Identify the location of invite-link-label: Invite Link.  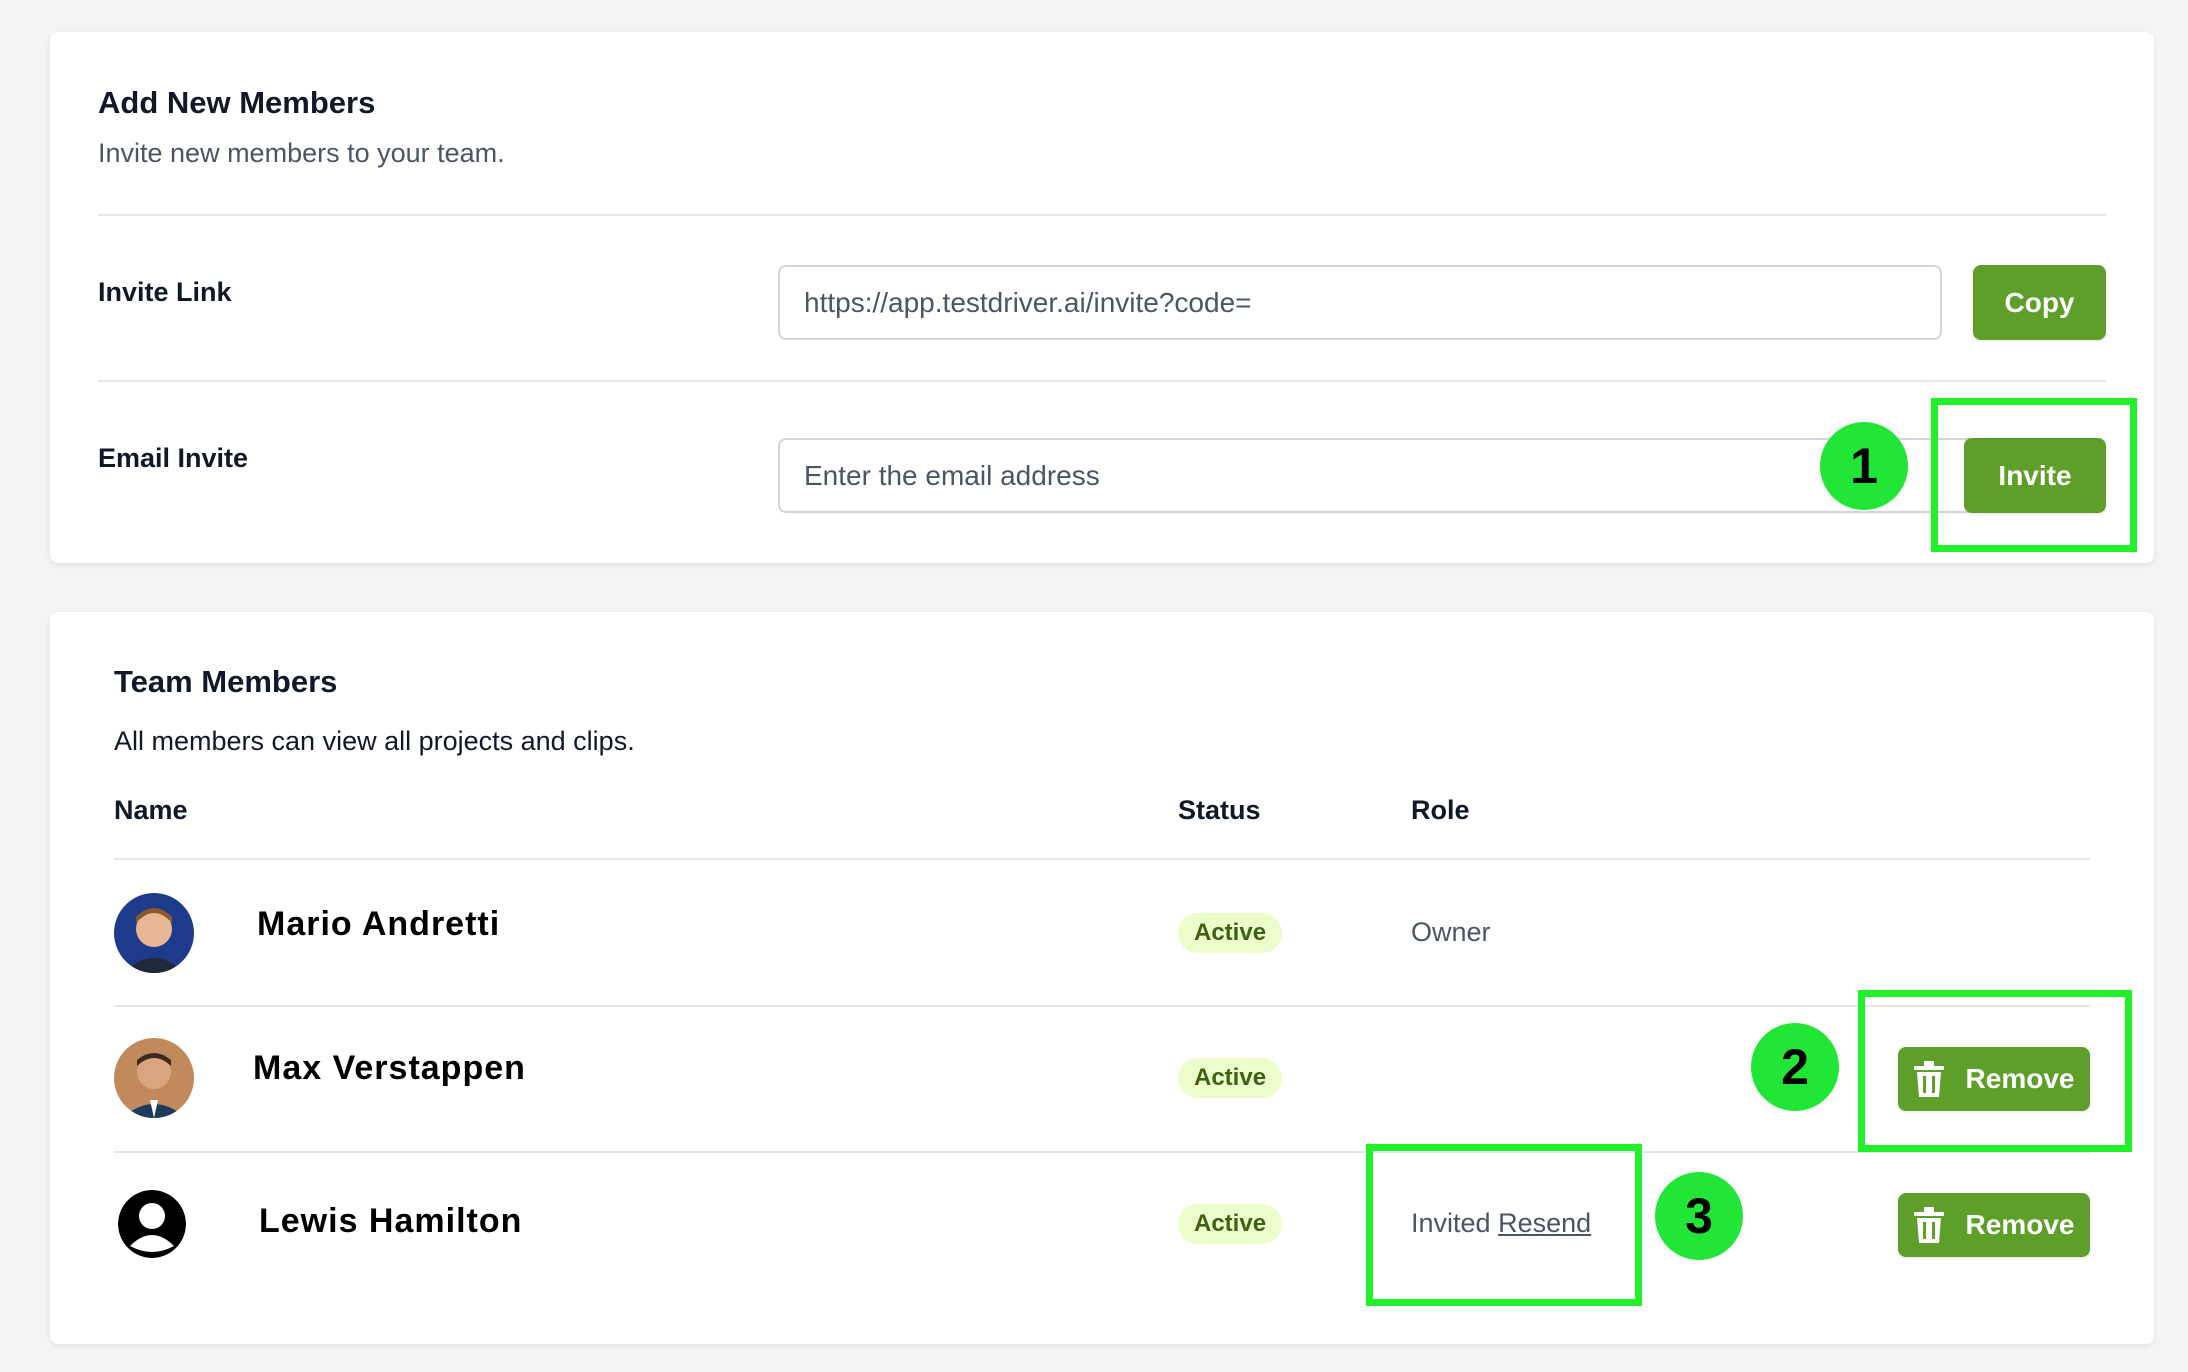
(165, 292).